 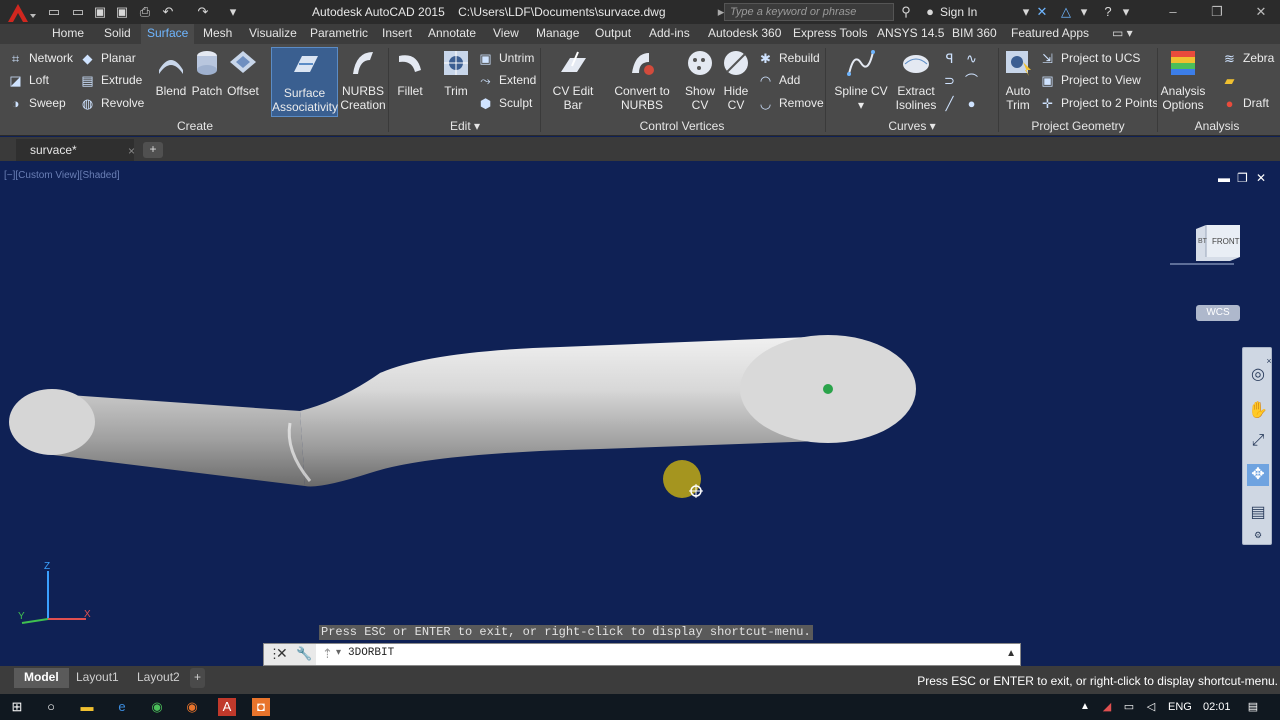 What do you see at coordinates (906, 12) in the screenshot?
I see `binoculars-icon: ⚲` at bounding box center [906, 12].